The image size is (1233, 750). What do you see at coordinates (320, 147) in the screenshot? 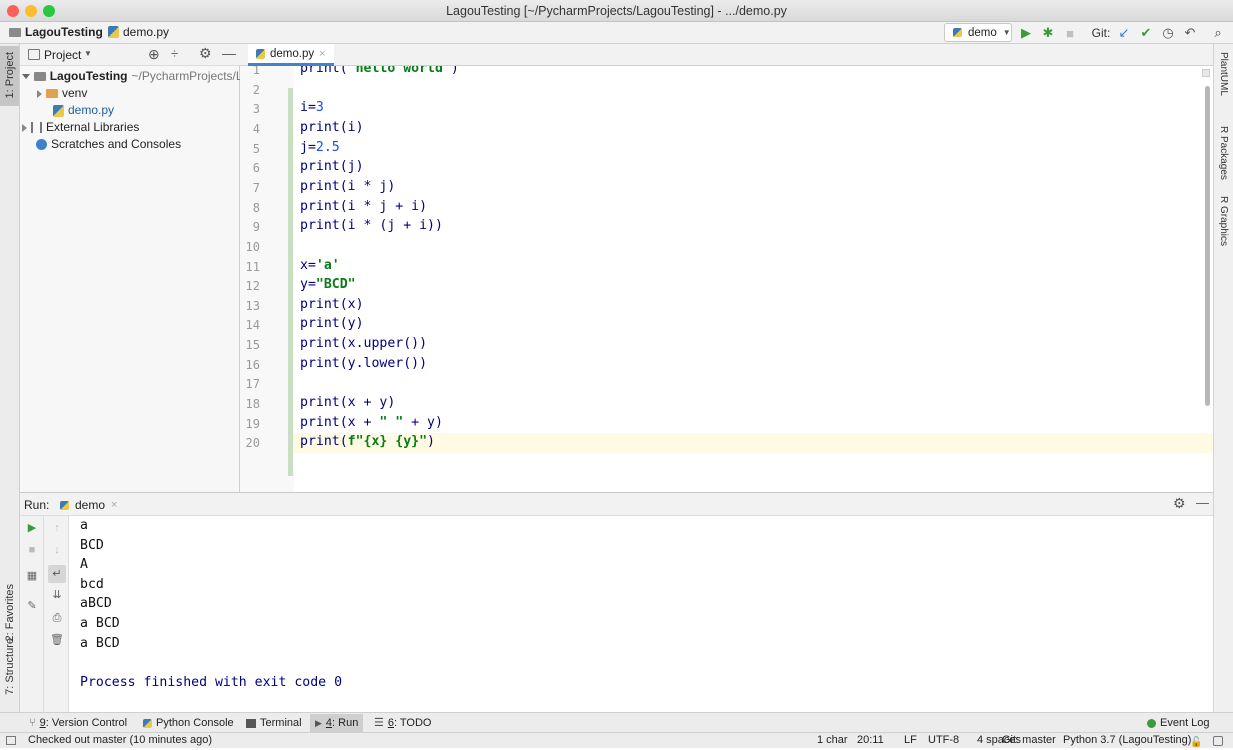
I see `code-line: j=2.5` at bounding box center [320, 147].